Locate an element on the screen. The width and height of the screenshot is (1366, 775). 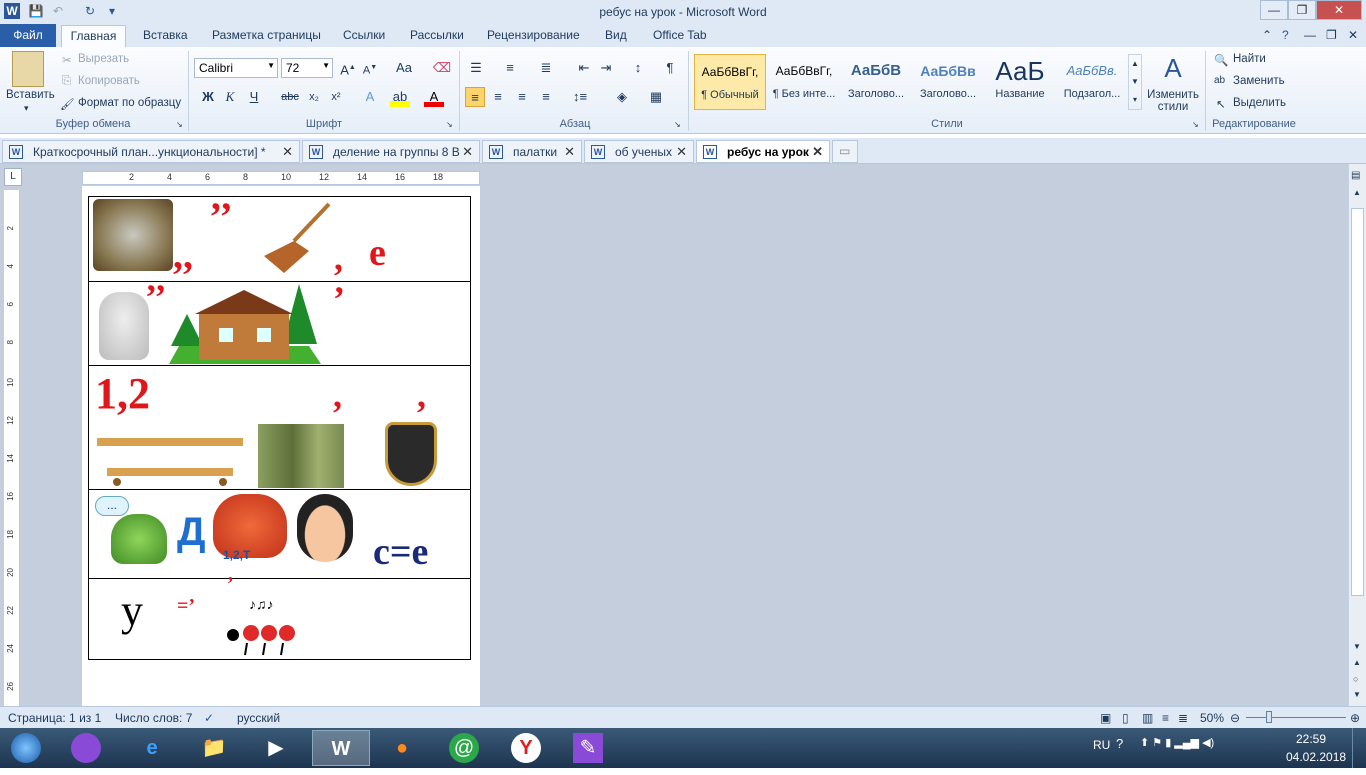
next-page-icon: ▼ is located at coordinates (1357, 694).